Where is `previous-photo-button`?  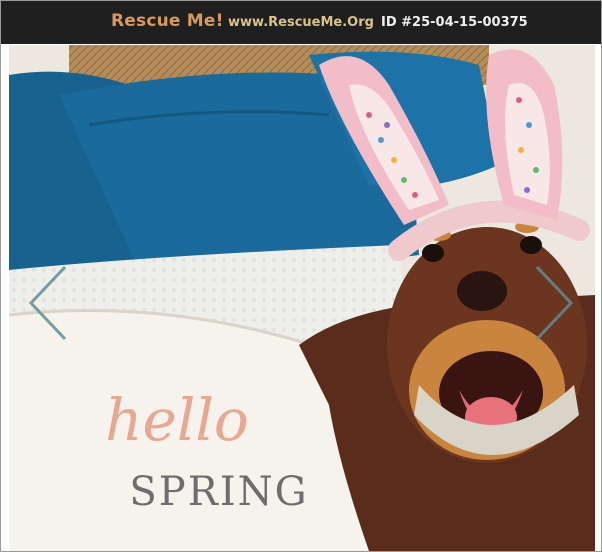
previous-photo-button is located at coordinates (47, 303).